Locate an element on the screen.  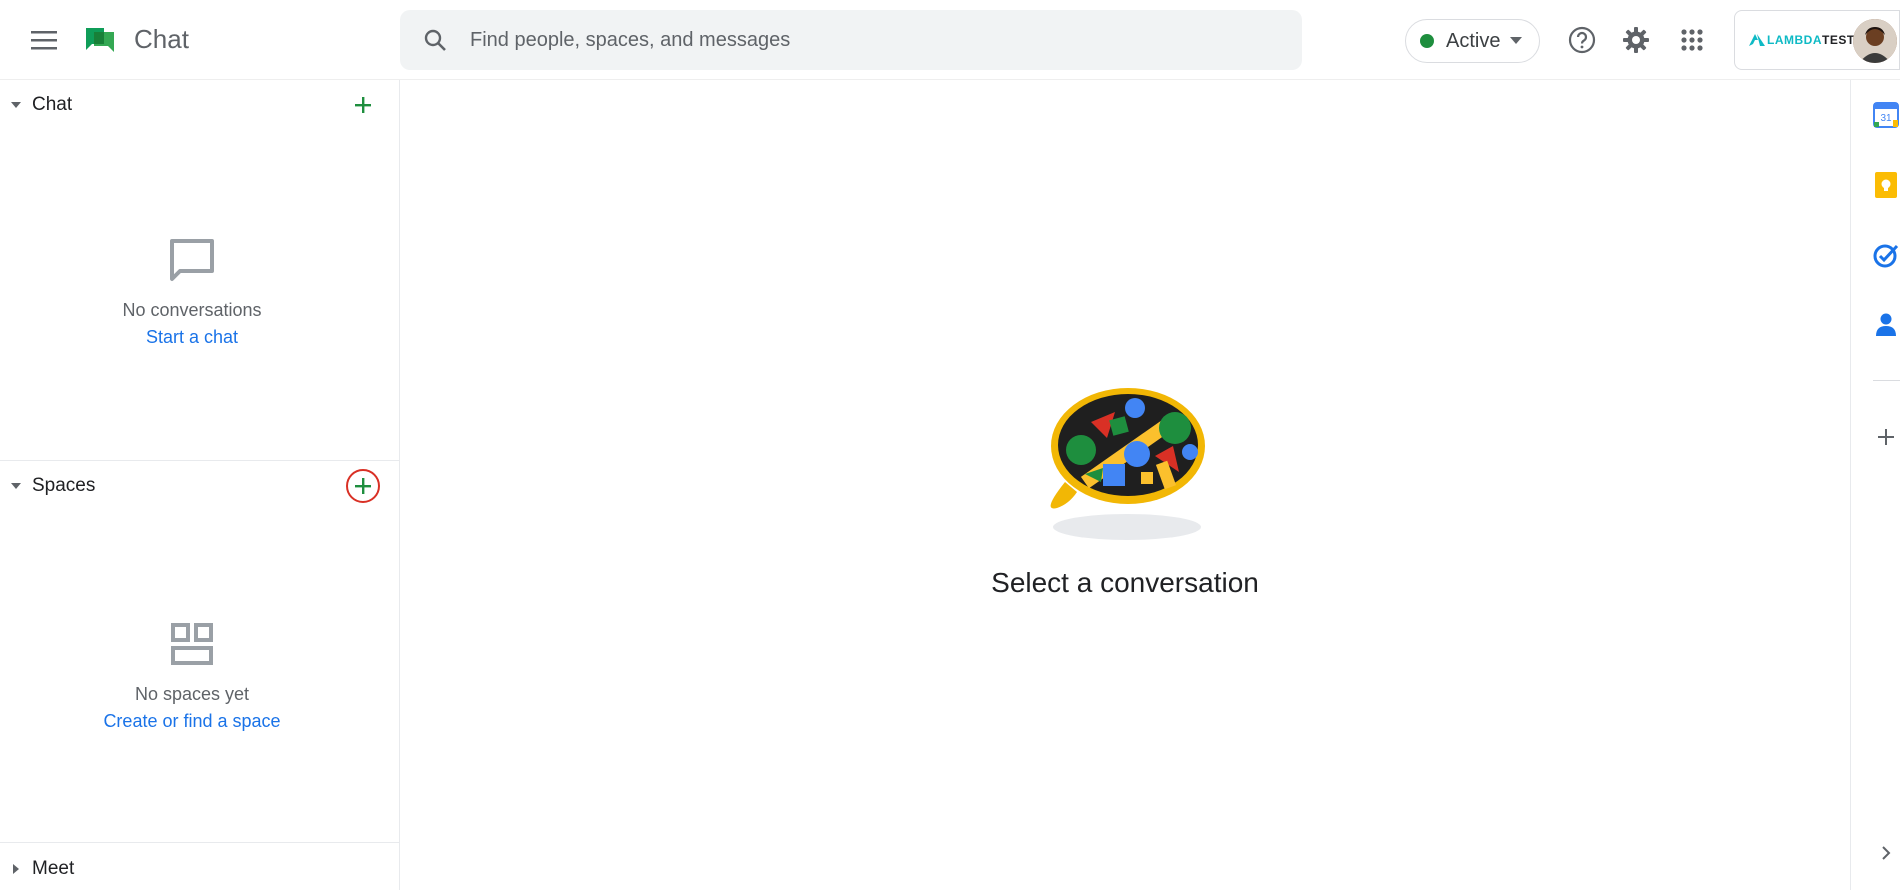
meet-section-header: Meet is located at coordinates (199, 869).